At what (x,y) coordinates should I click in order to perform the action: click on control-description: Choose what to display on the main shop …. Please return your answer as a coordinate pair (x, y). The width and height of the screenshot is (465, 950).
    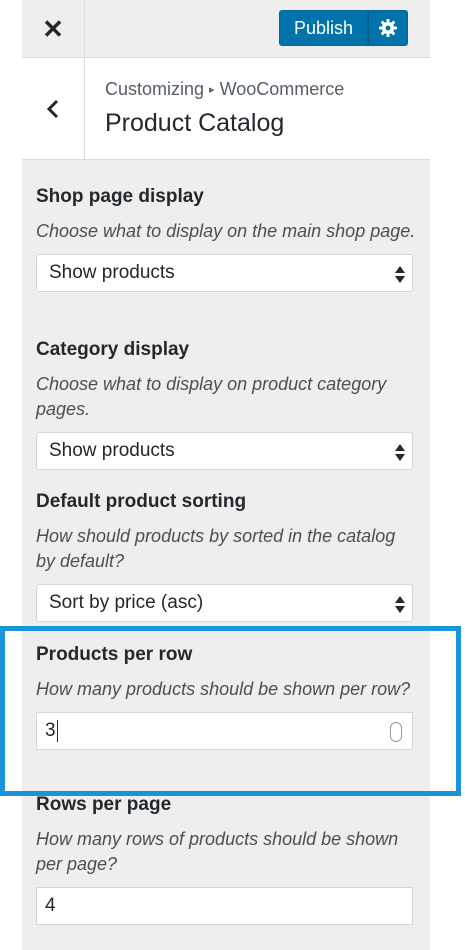
    Looking at the image, I should click on (226, 231).